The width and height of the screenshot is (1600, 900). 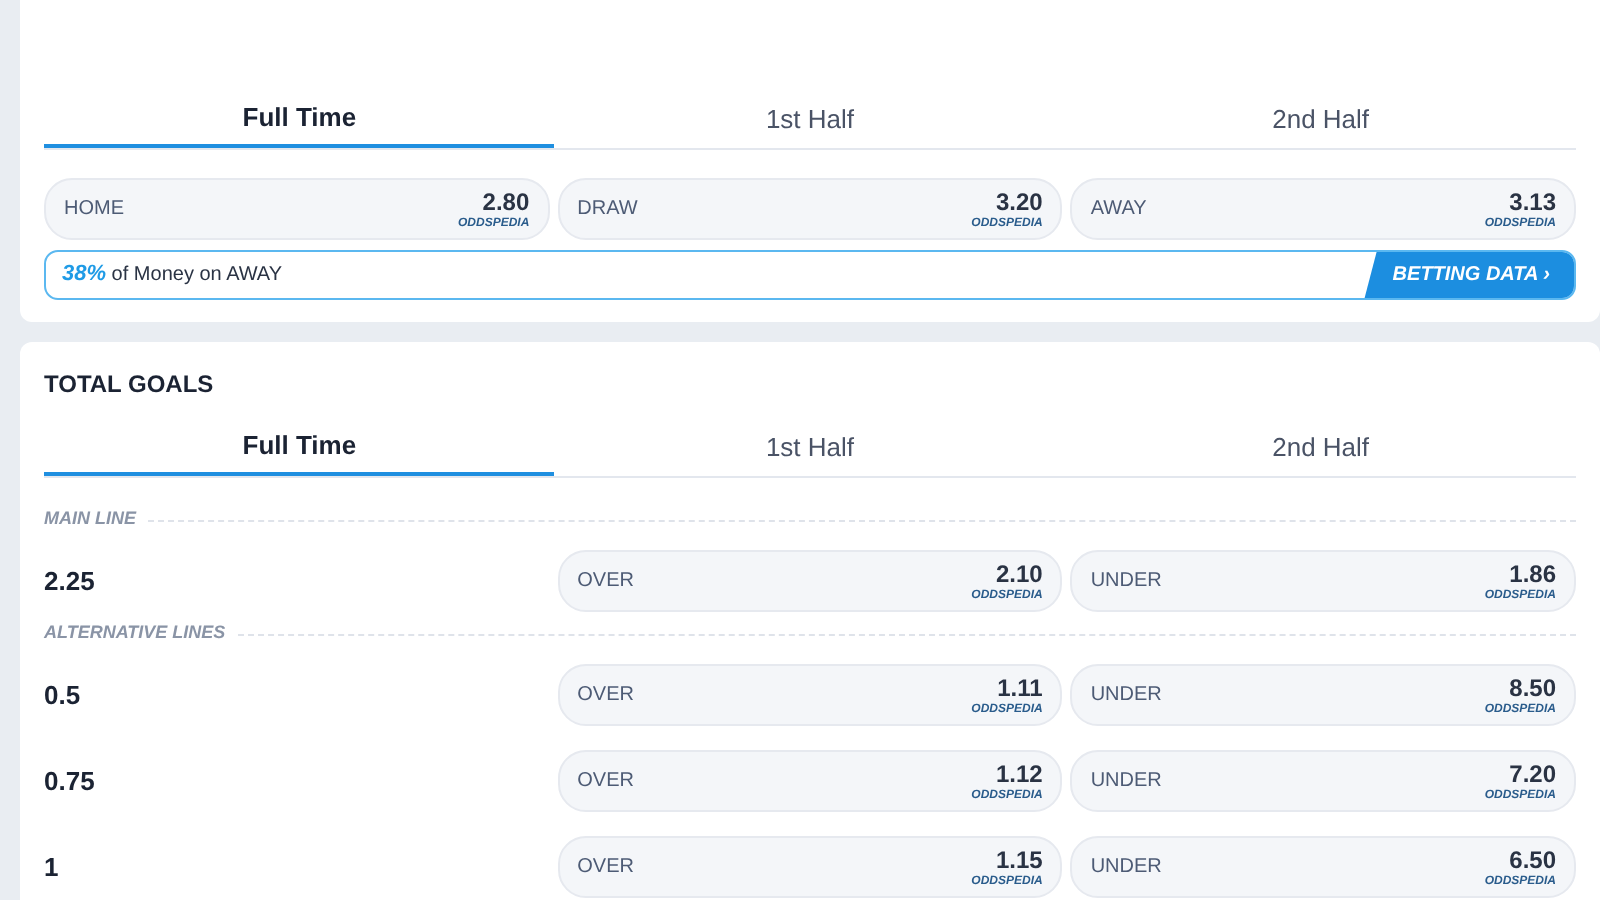 I want to click on odds-value: 3.20, so click(x=1019, y=201).